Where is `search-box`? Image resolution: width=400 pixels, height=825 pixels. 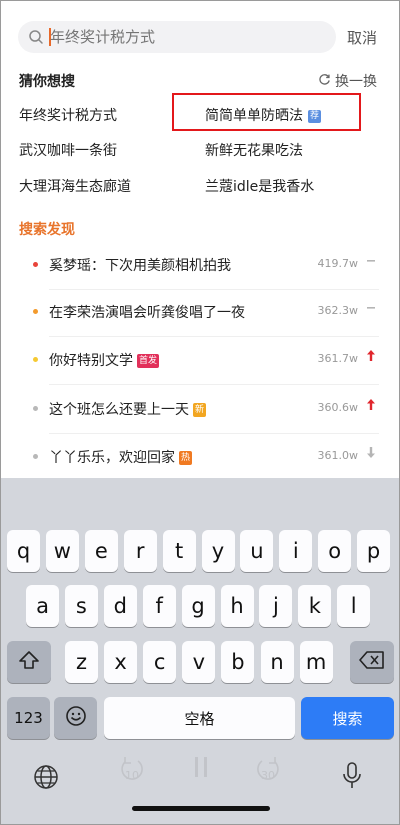
search-box is located at coordinates (177, 37).